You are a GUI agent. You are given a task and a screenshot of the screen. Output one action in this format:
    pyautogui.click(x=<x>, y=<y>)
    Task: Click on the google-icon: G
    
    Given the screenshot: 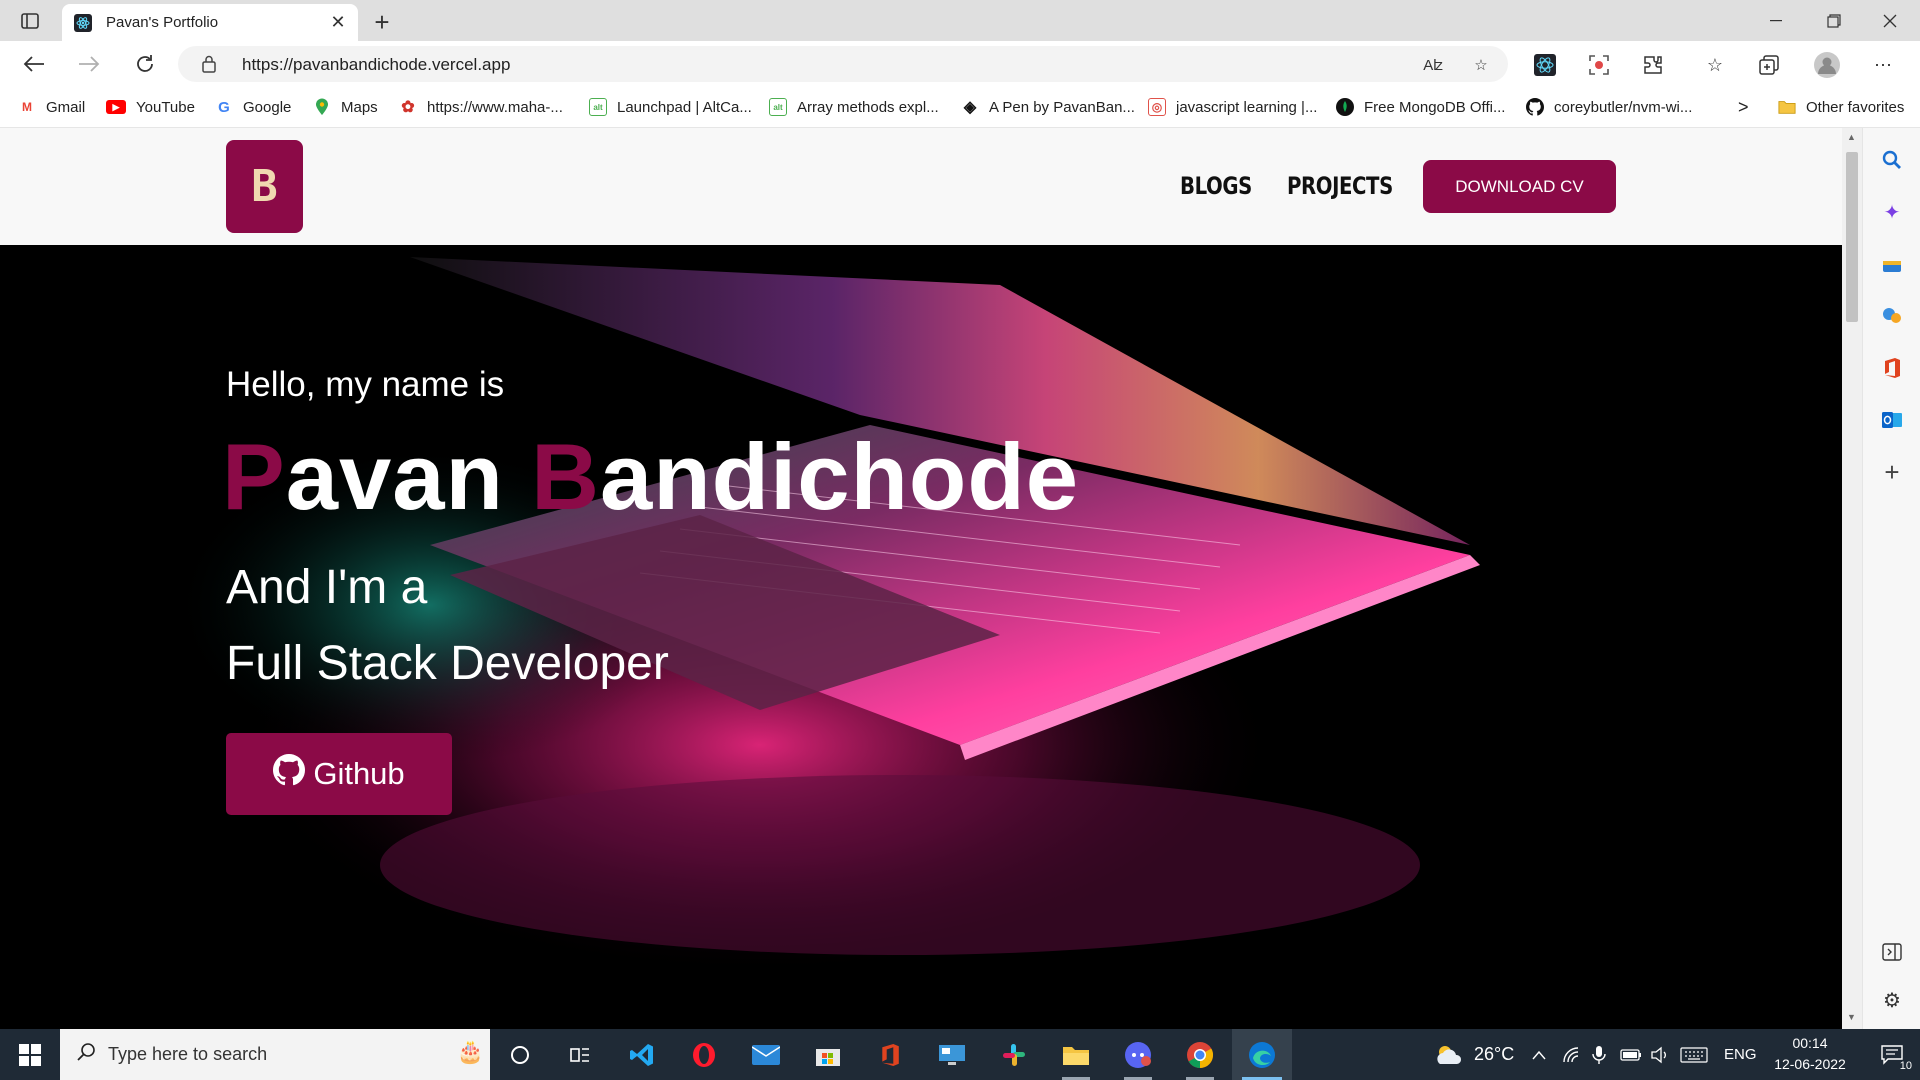 What is the action you would take?
    pyautogui.click(x=224, y=107)
    